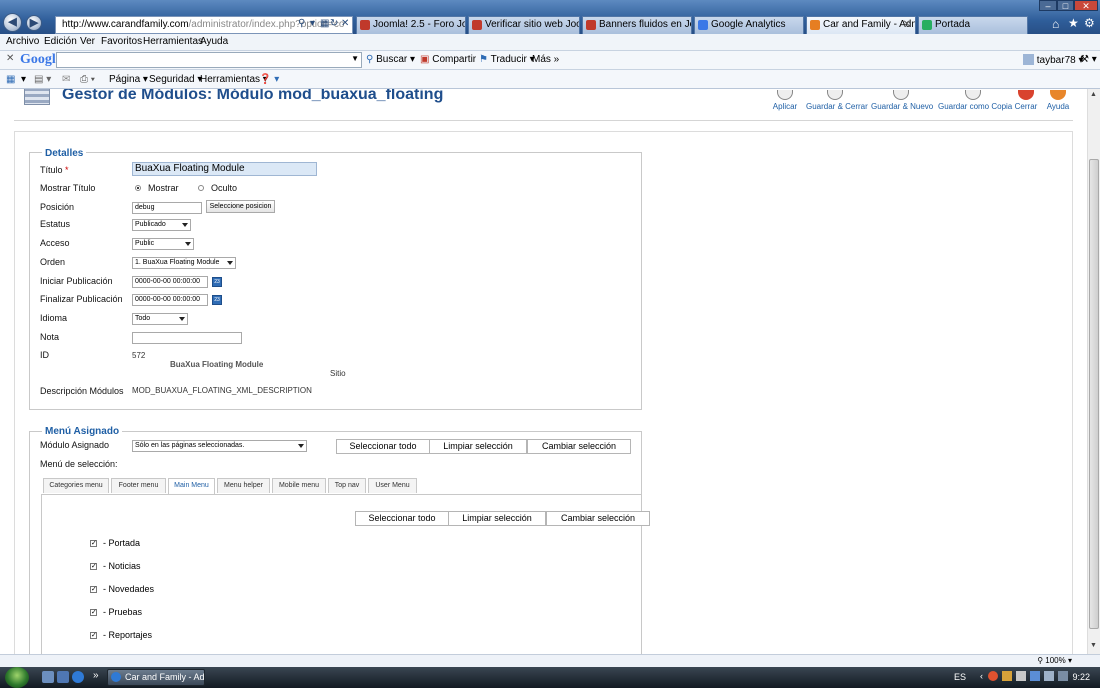 The width and height of the screenshot is (1100, 688). Describe the element at coordinates (48, 677) in the screenshot. I see `show-desktop-icon` at that location.